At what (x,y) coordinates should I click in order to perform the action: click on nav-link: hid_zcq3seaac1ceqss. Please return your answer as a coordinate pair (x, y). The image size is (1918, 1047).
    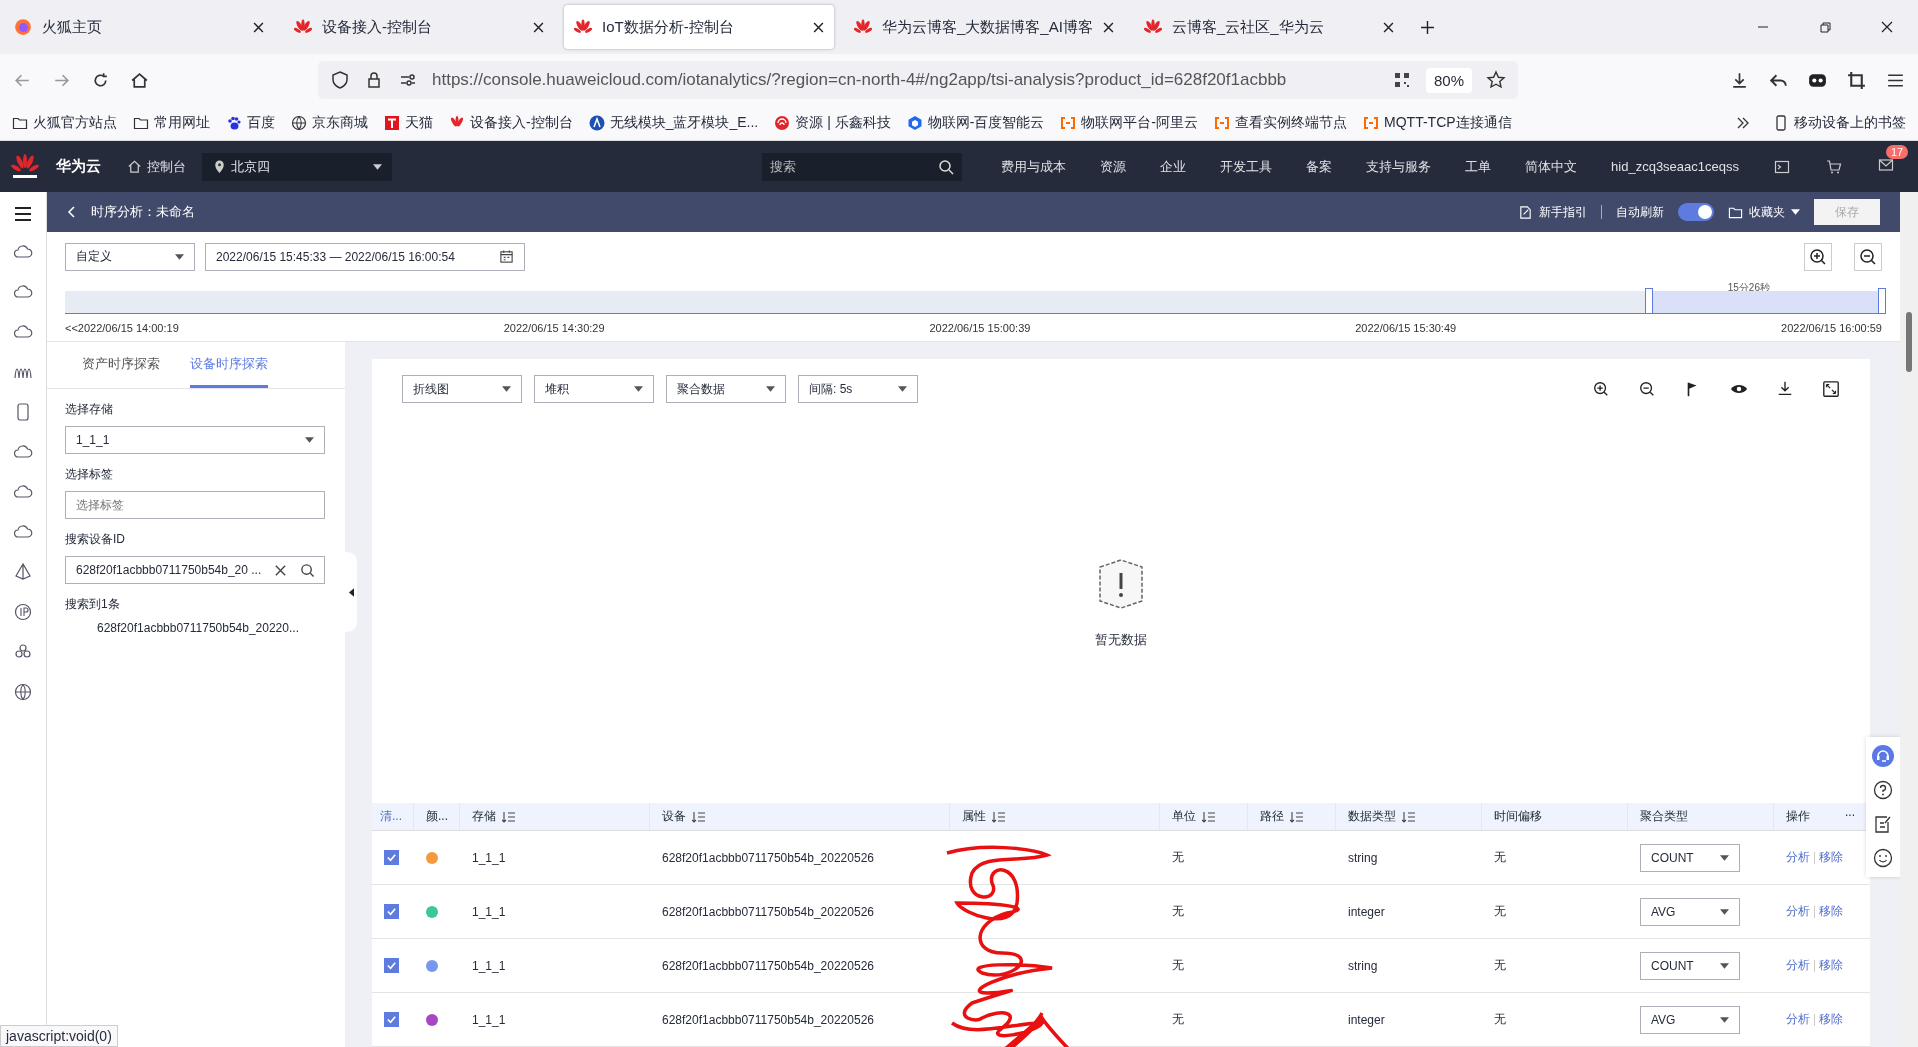
    Looking at the image, I should click on (1675, 166).